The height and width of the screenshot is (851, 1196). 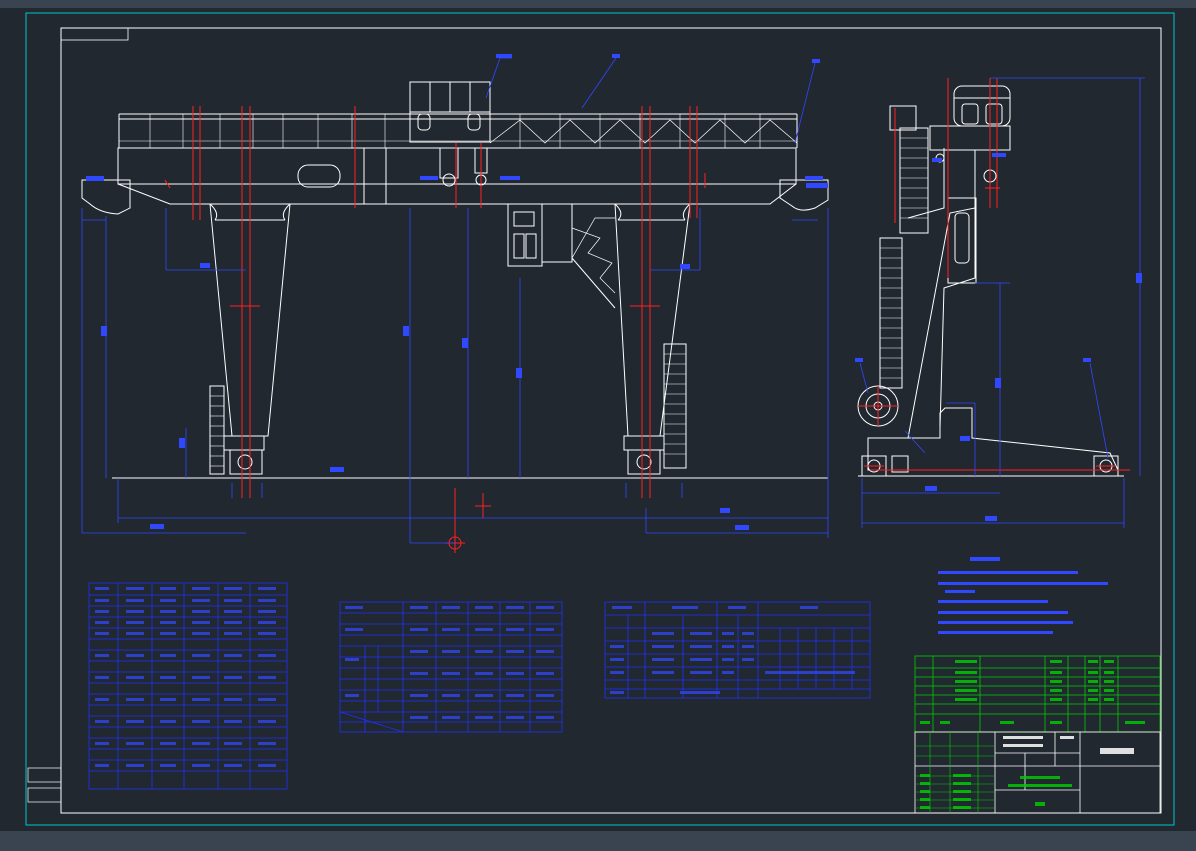 I want to click on title-block-white-text, so click(x=1068, y=745).